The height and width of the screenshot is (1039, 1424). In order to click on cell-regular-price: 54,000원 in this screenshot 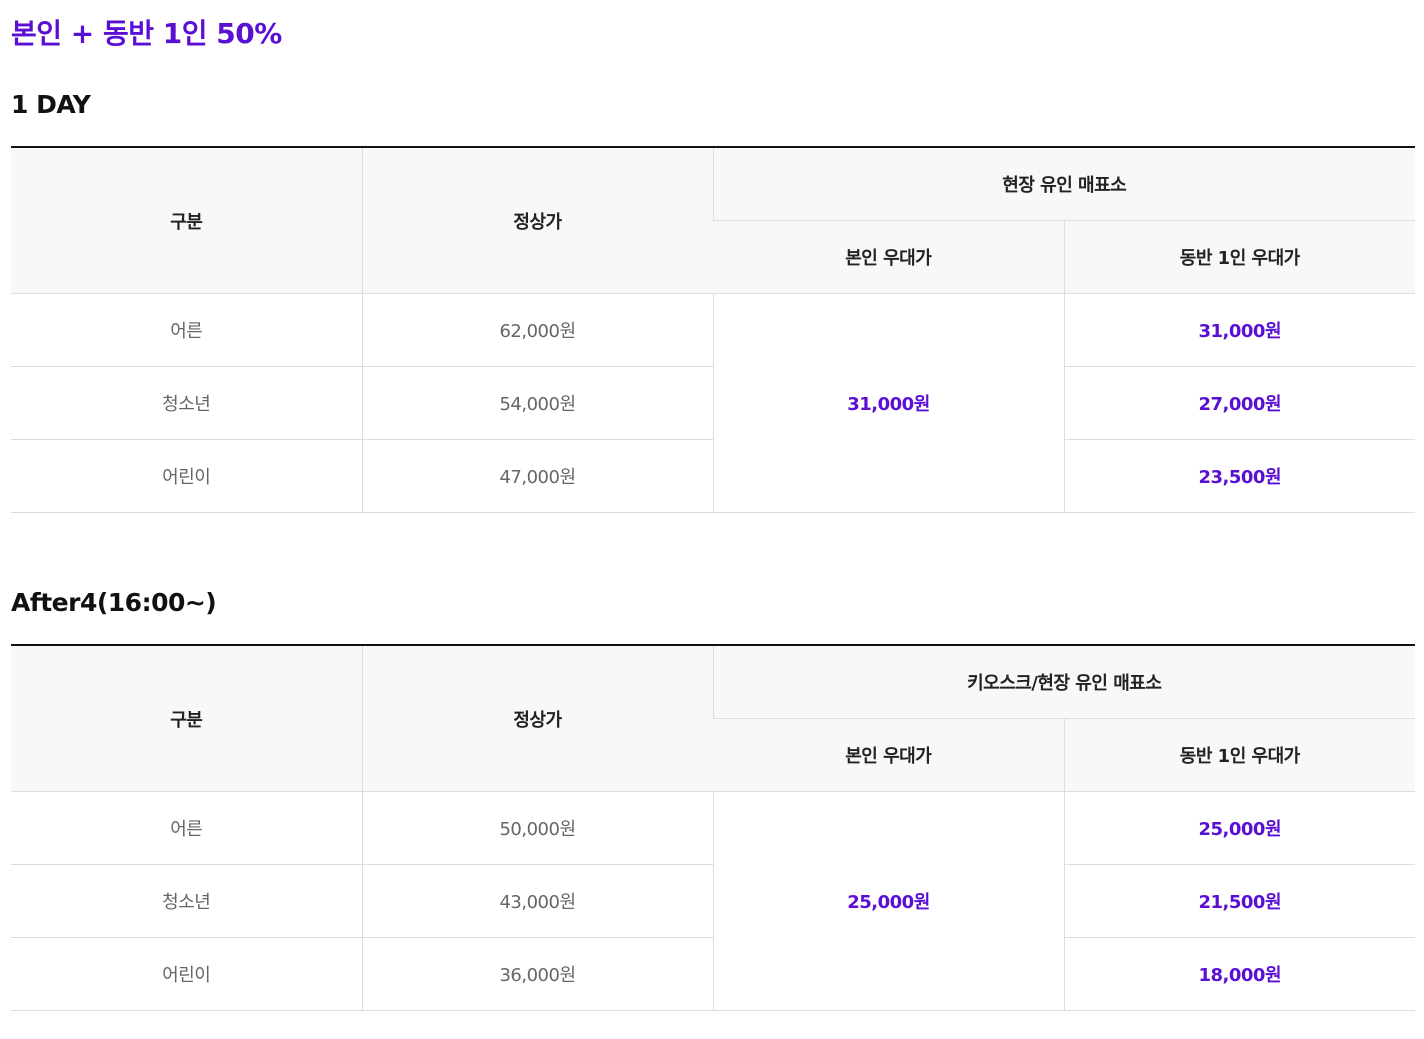, I will do `click(537, 403)`.